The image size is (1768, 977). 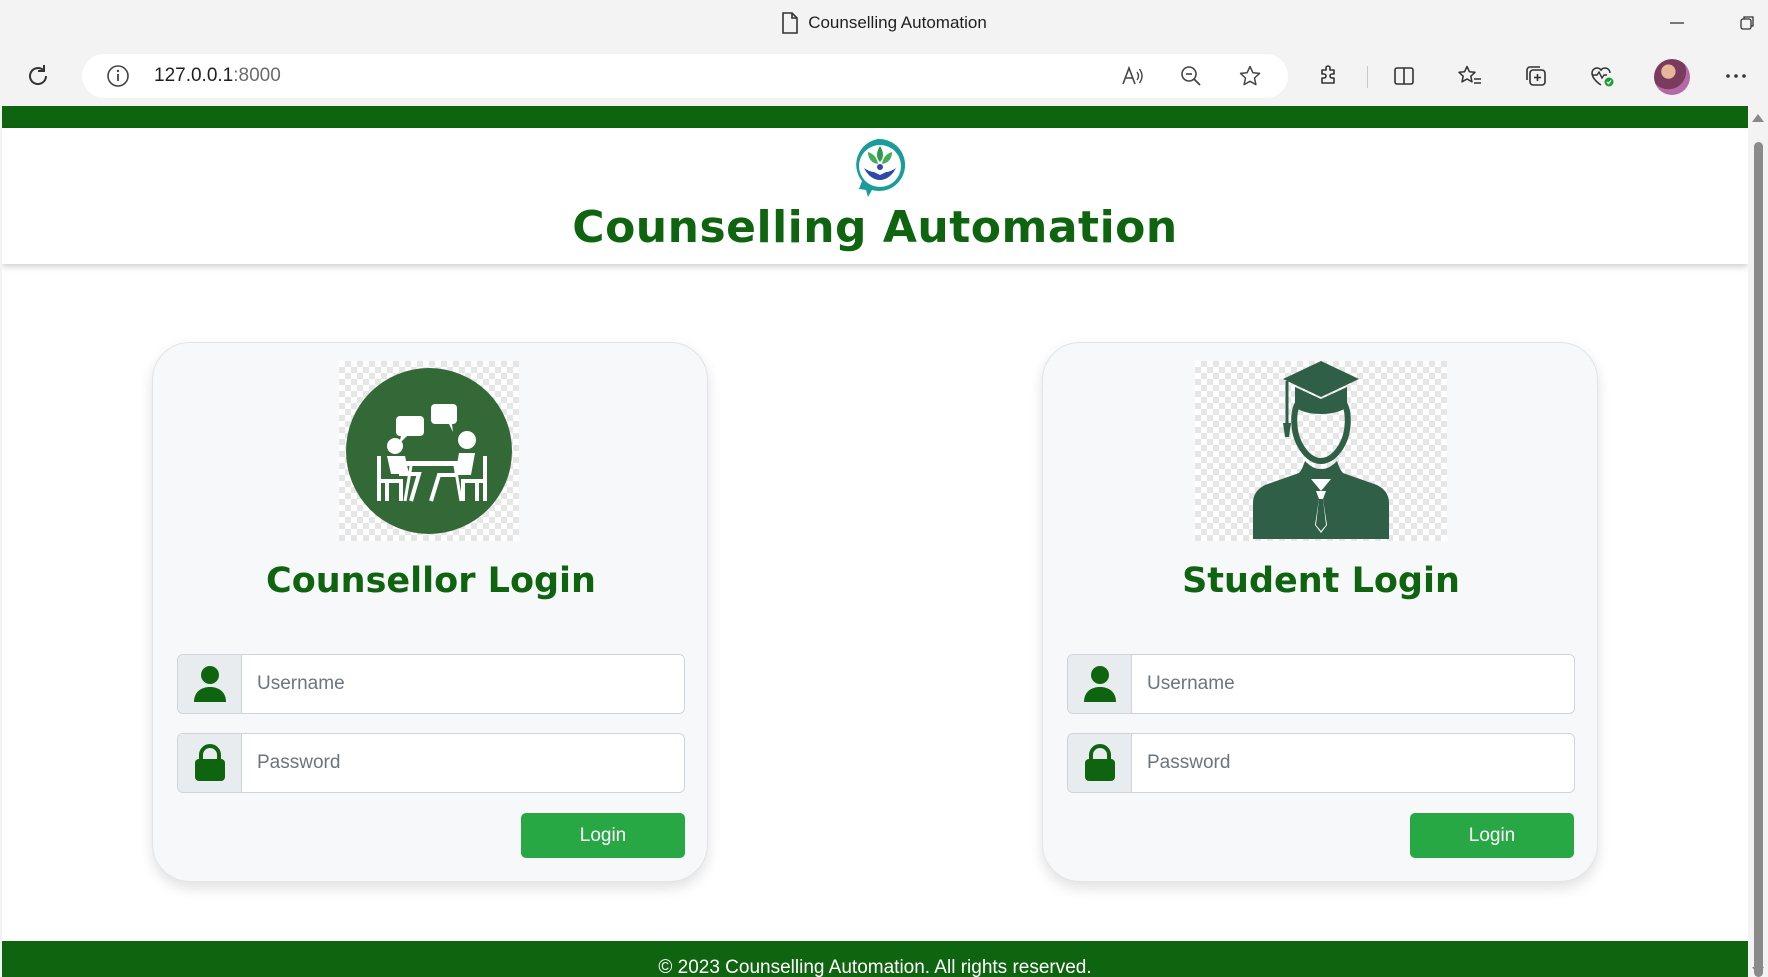 I want to click on page-scrollbar, so click(x=1758, y=541).